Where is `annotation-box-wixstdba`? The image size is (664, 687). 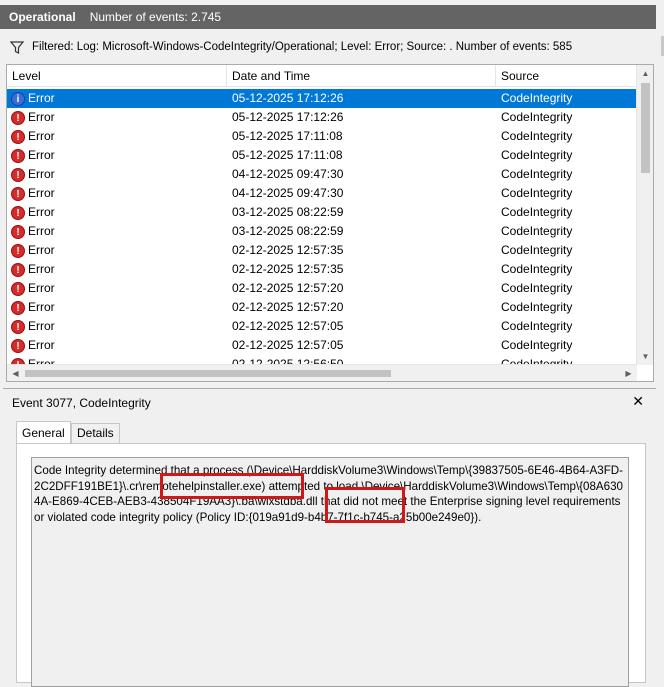 annotation-box-wixstdba is located at coordinates (365, 505).